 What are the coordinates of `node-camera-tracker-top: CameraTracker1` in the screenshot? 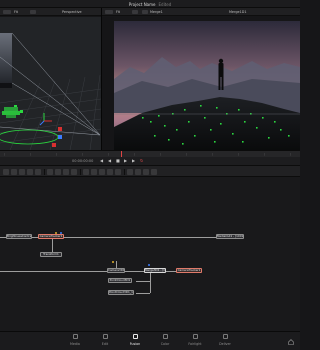 It's located at (51, 236).